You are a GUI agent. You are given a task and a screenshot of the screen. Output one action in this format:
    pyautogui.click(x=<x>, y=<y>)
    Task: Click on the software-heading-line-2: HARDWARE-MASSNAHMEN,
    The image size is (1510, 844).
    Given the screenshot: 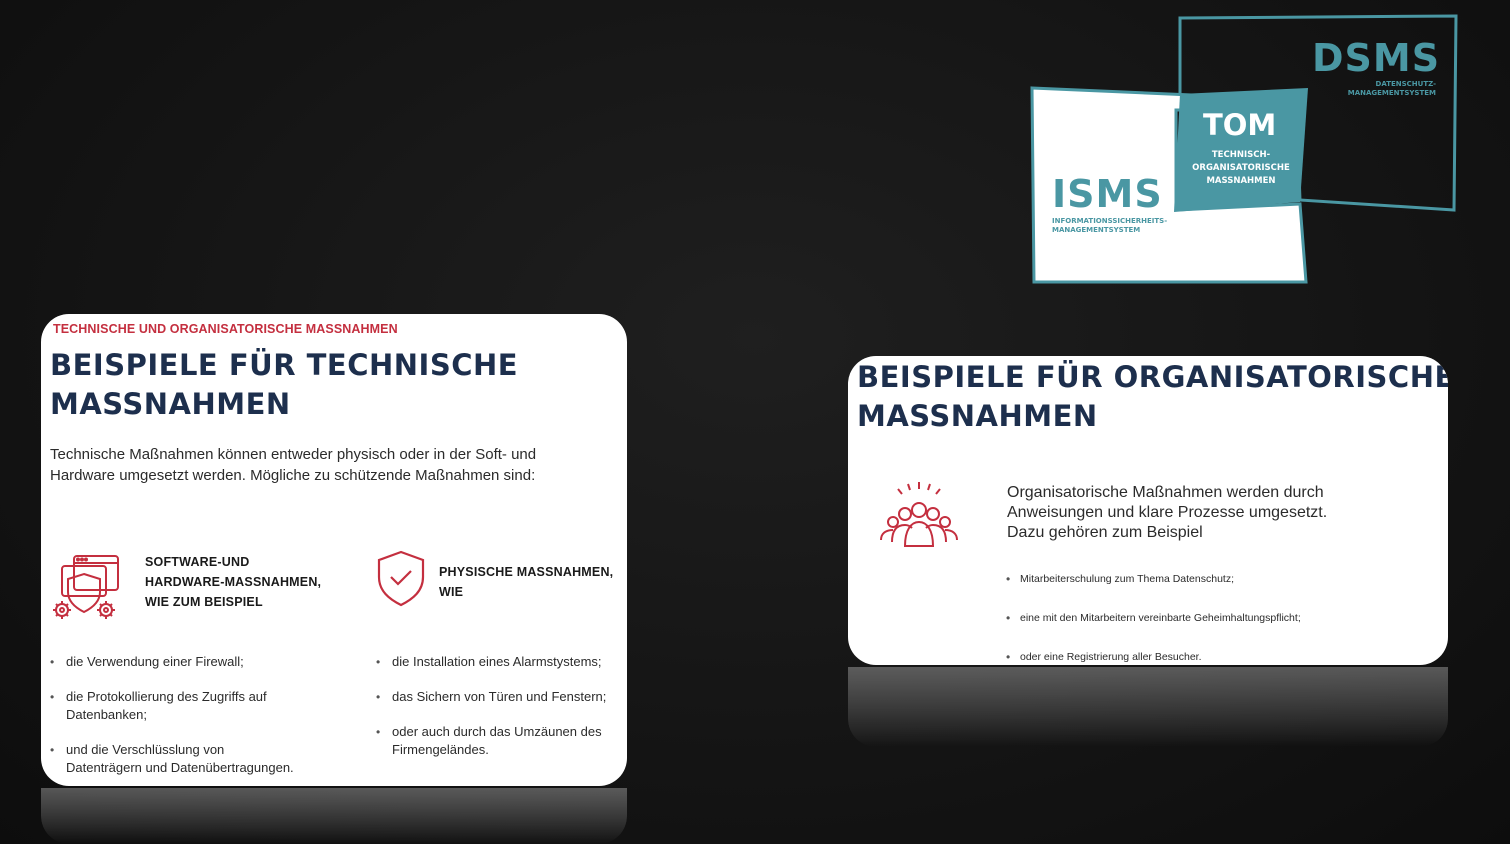 What is the action you would take?
    pyautogui.click(x=233, y=582)
    